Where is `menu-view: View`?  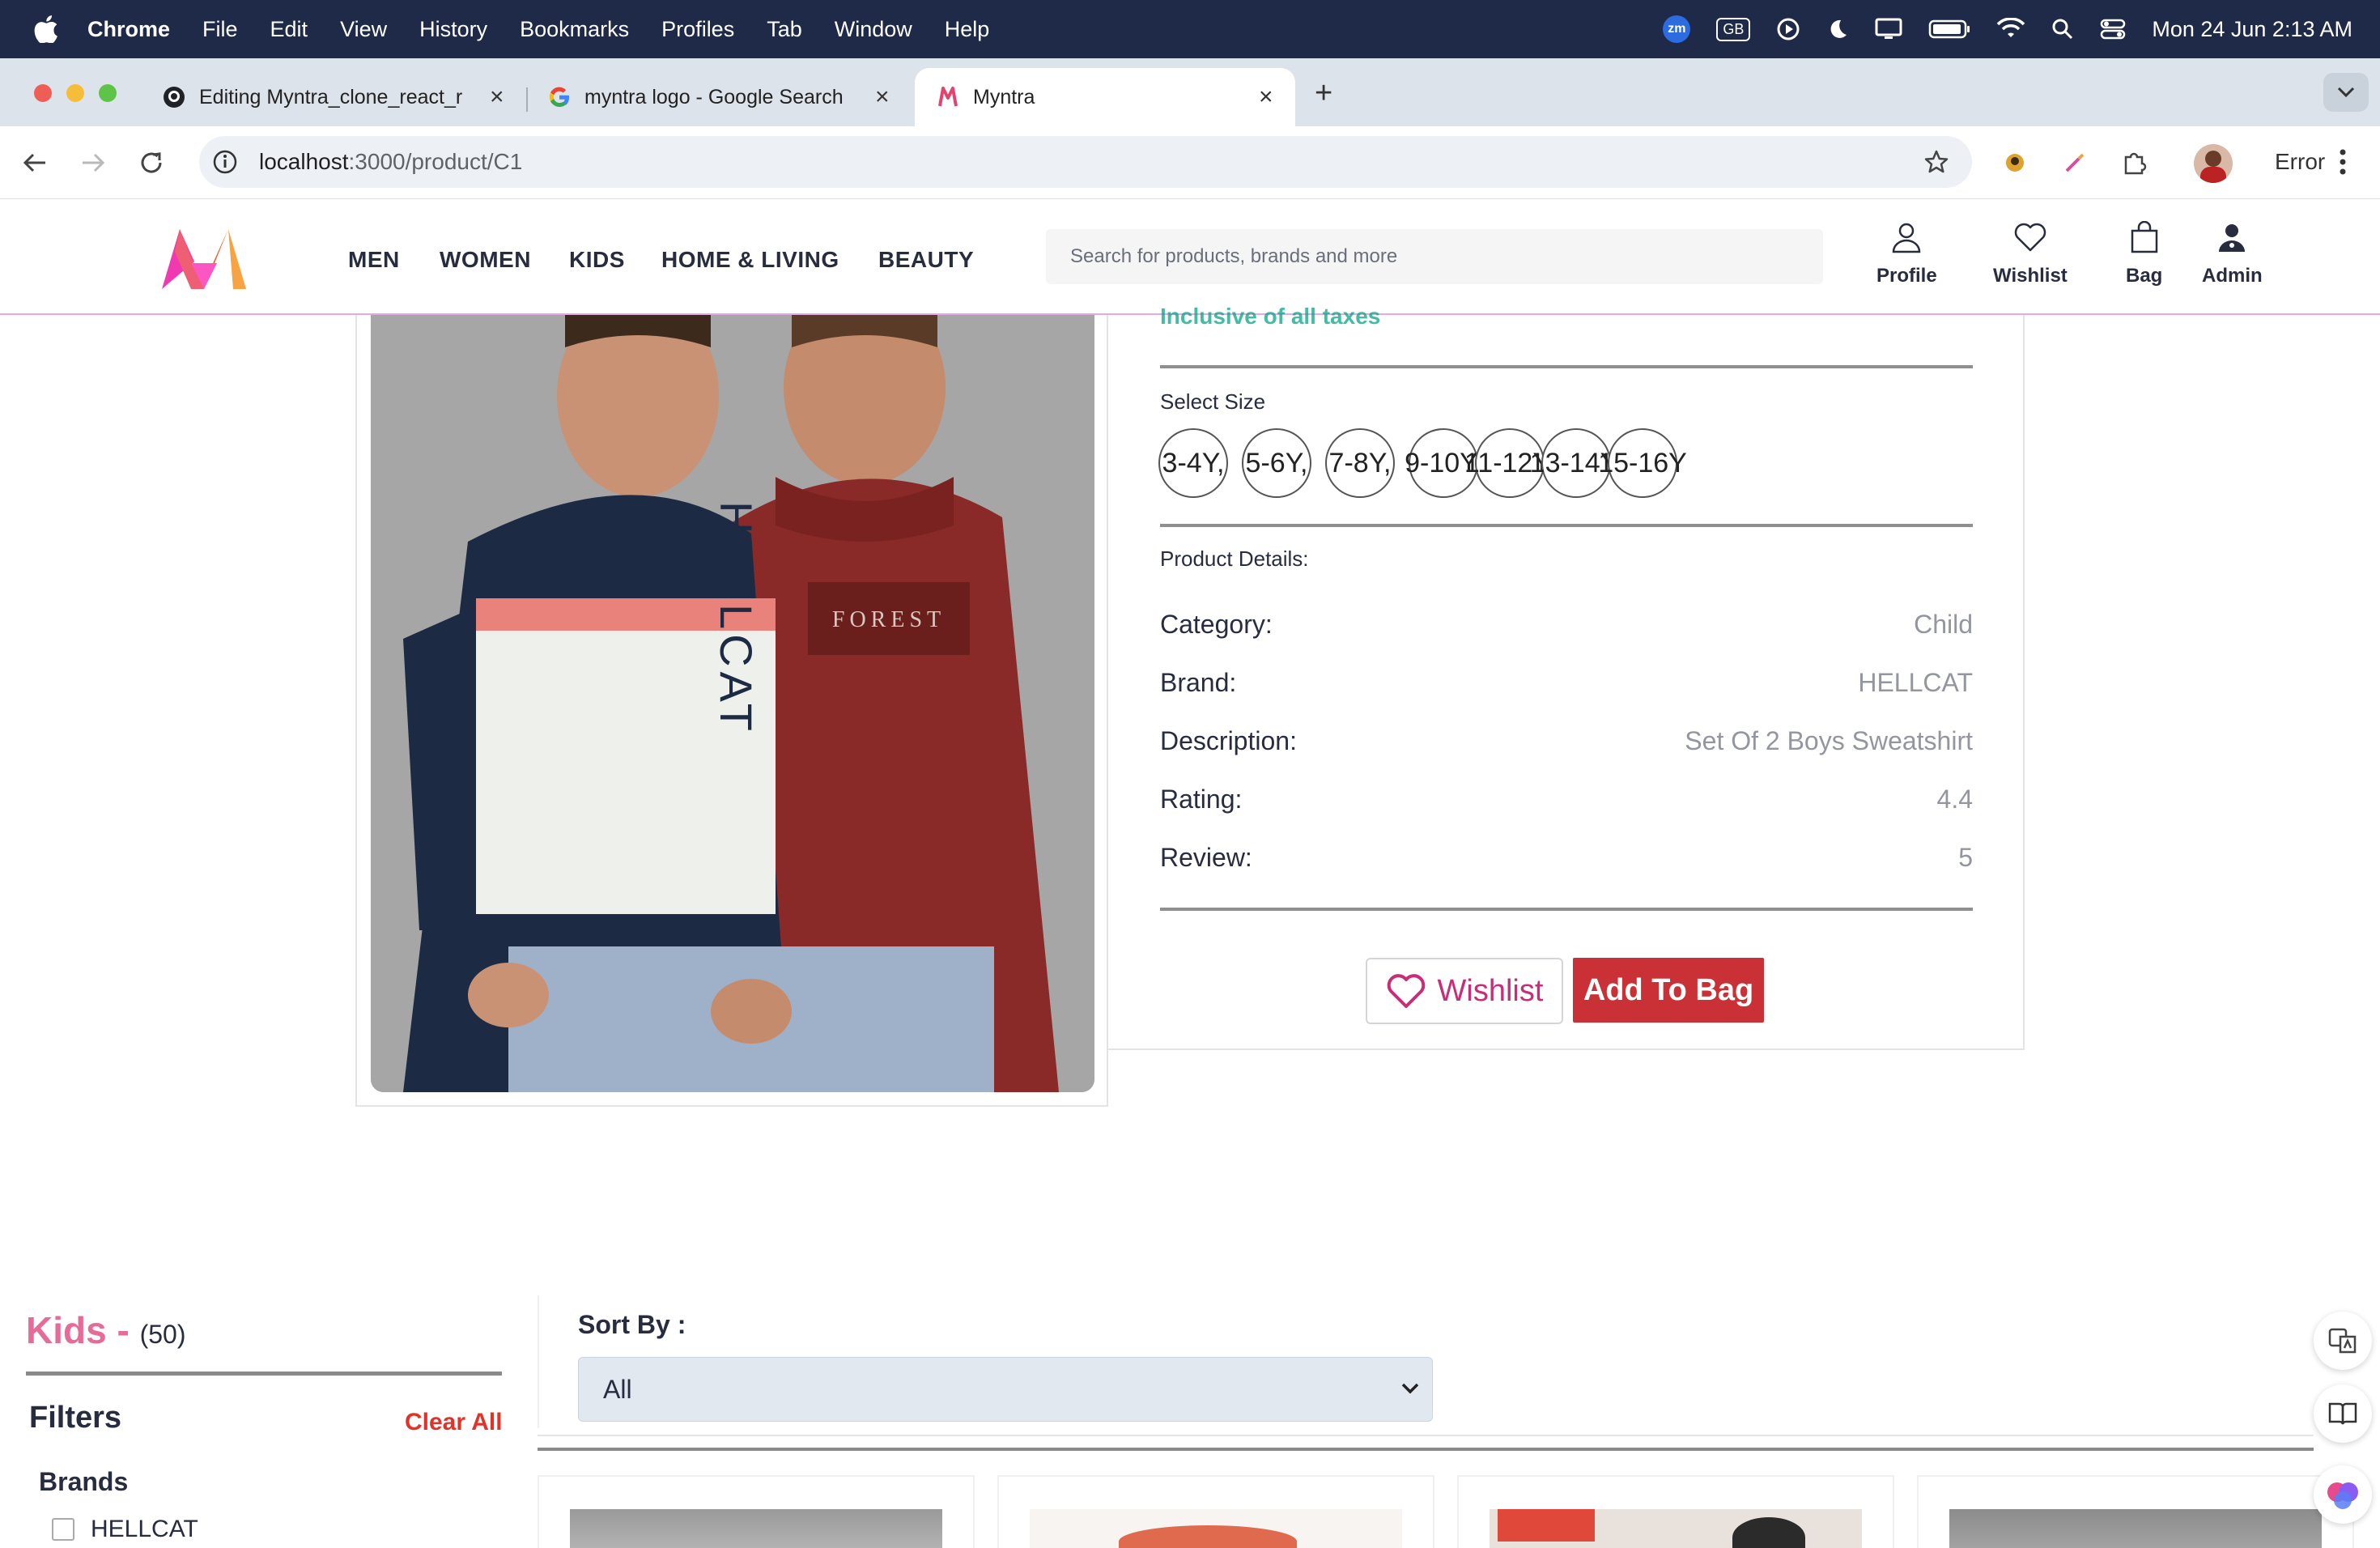
menu-view: View is located at coordinates (364, 29).